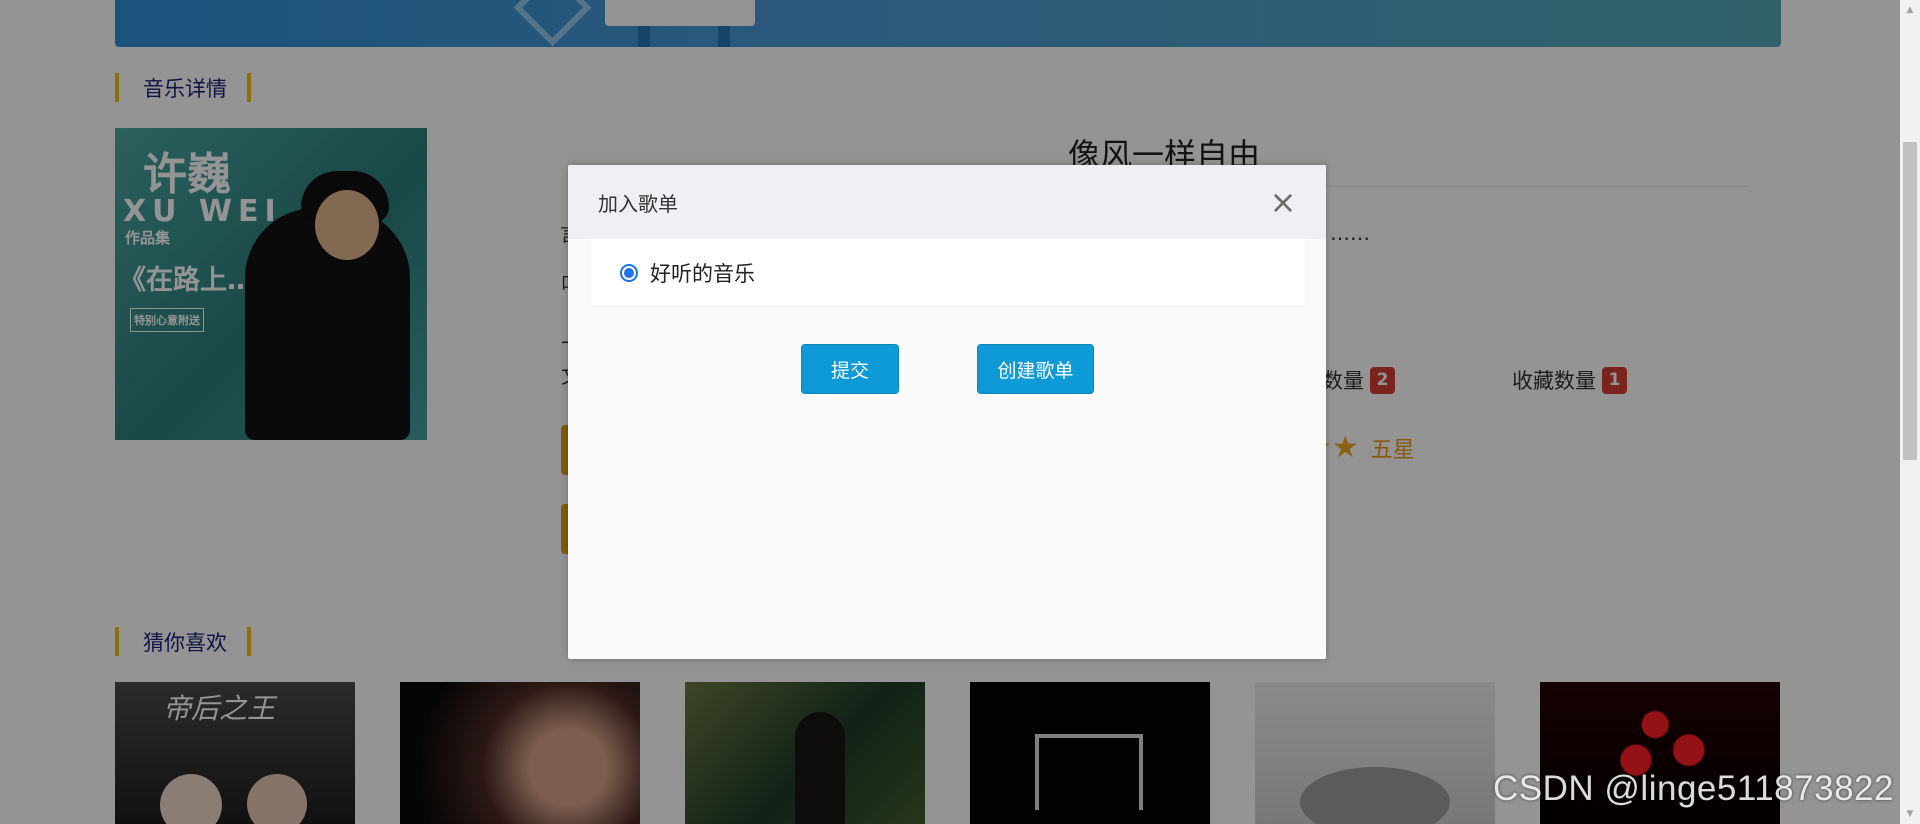 This screenshot has width=1920, height=824. Describe the element at coordinates (947, 202) in the screenshot. I see `dialog-header: 加入歌单 ×` at that location.